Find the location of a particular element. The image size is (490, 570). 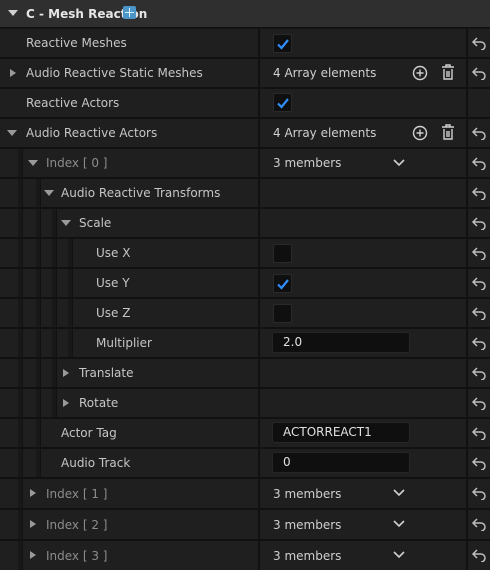

label-multiplier: Multiplier is located at coordinates (124, 343).